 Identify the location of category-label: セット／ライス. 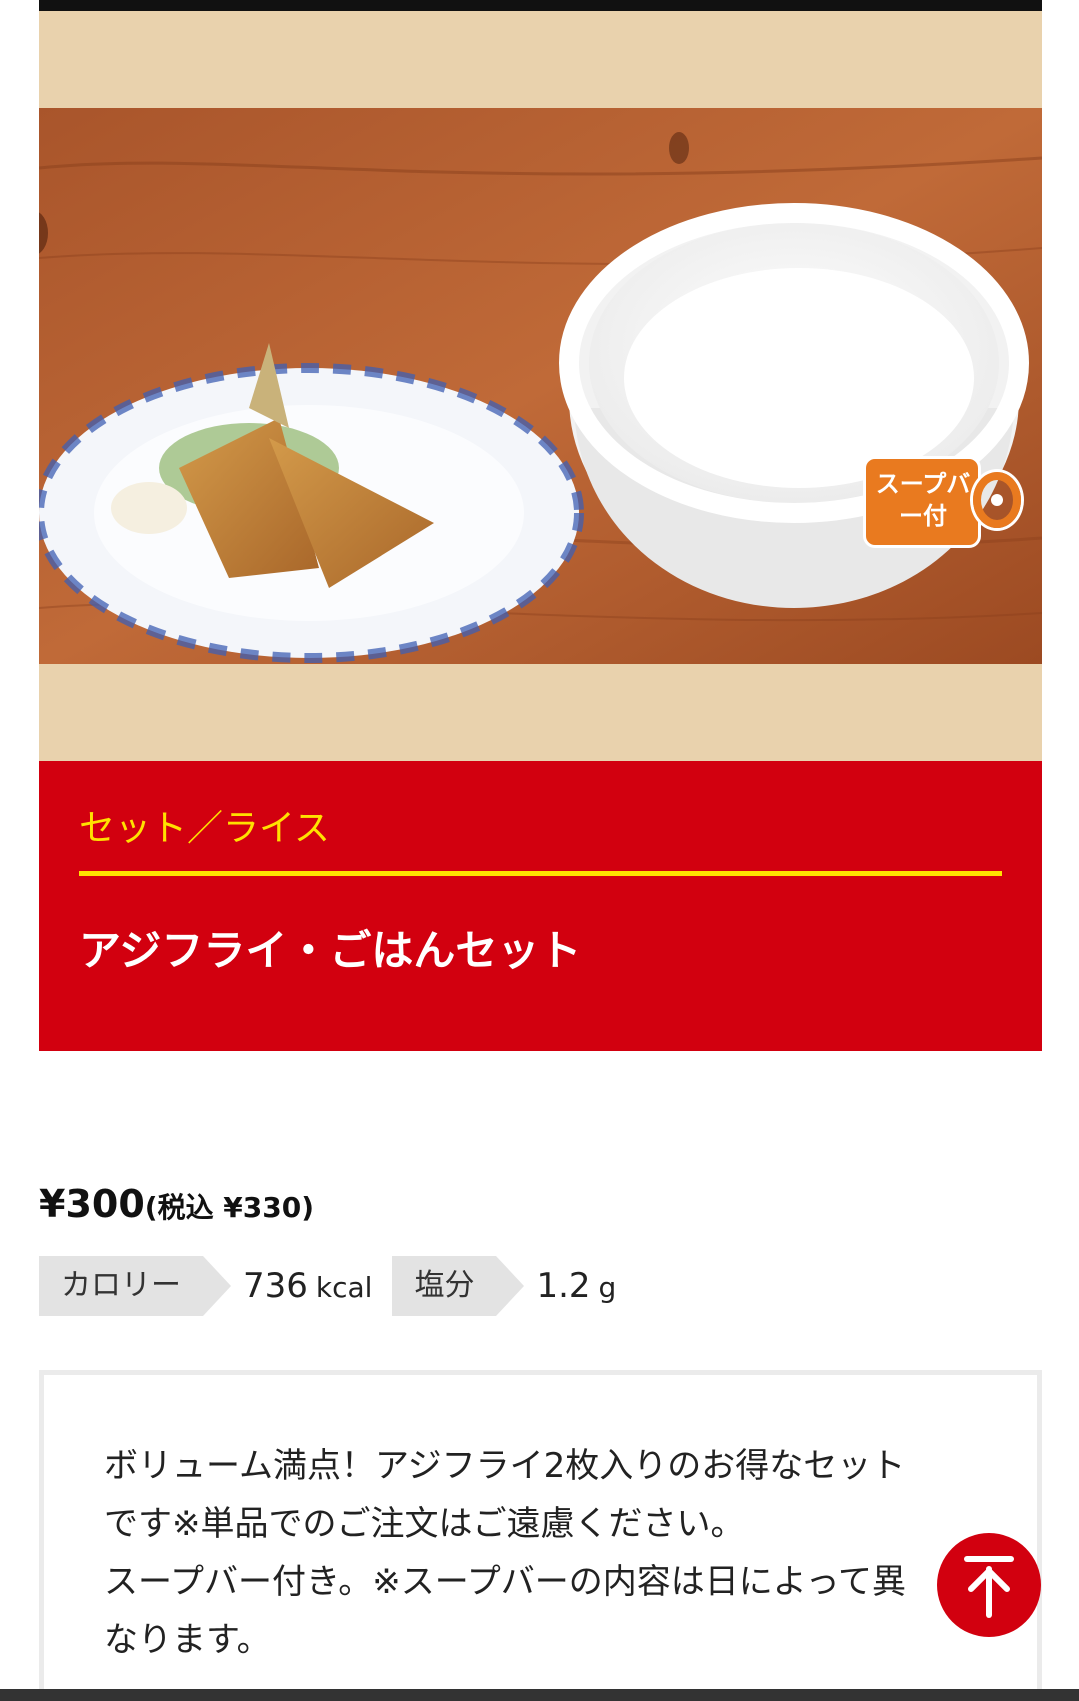
(204, 828).